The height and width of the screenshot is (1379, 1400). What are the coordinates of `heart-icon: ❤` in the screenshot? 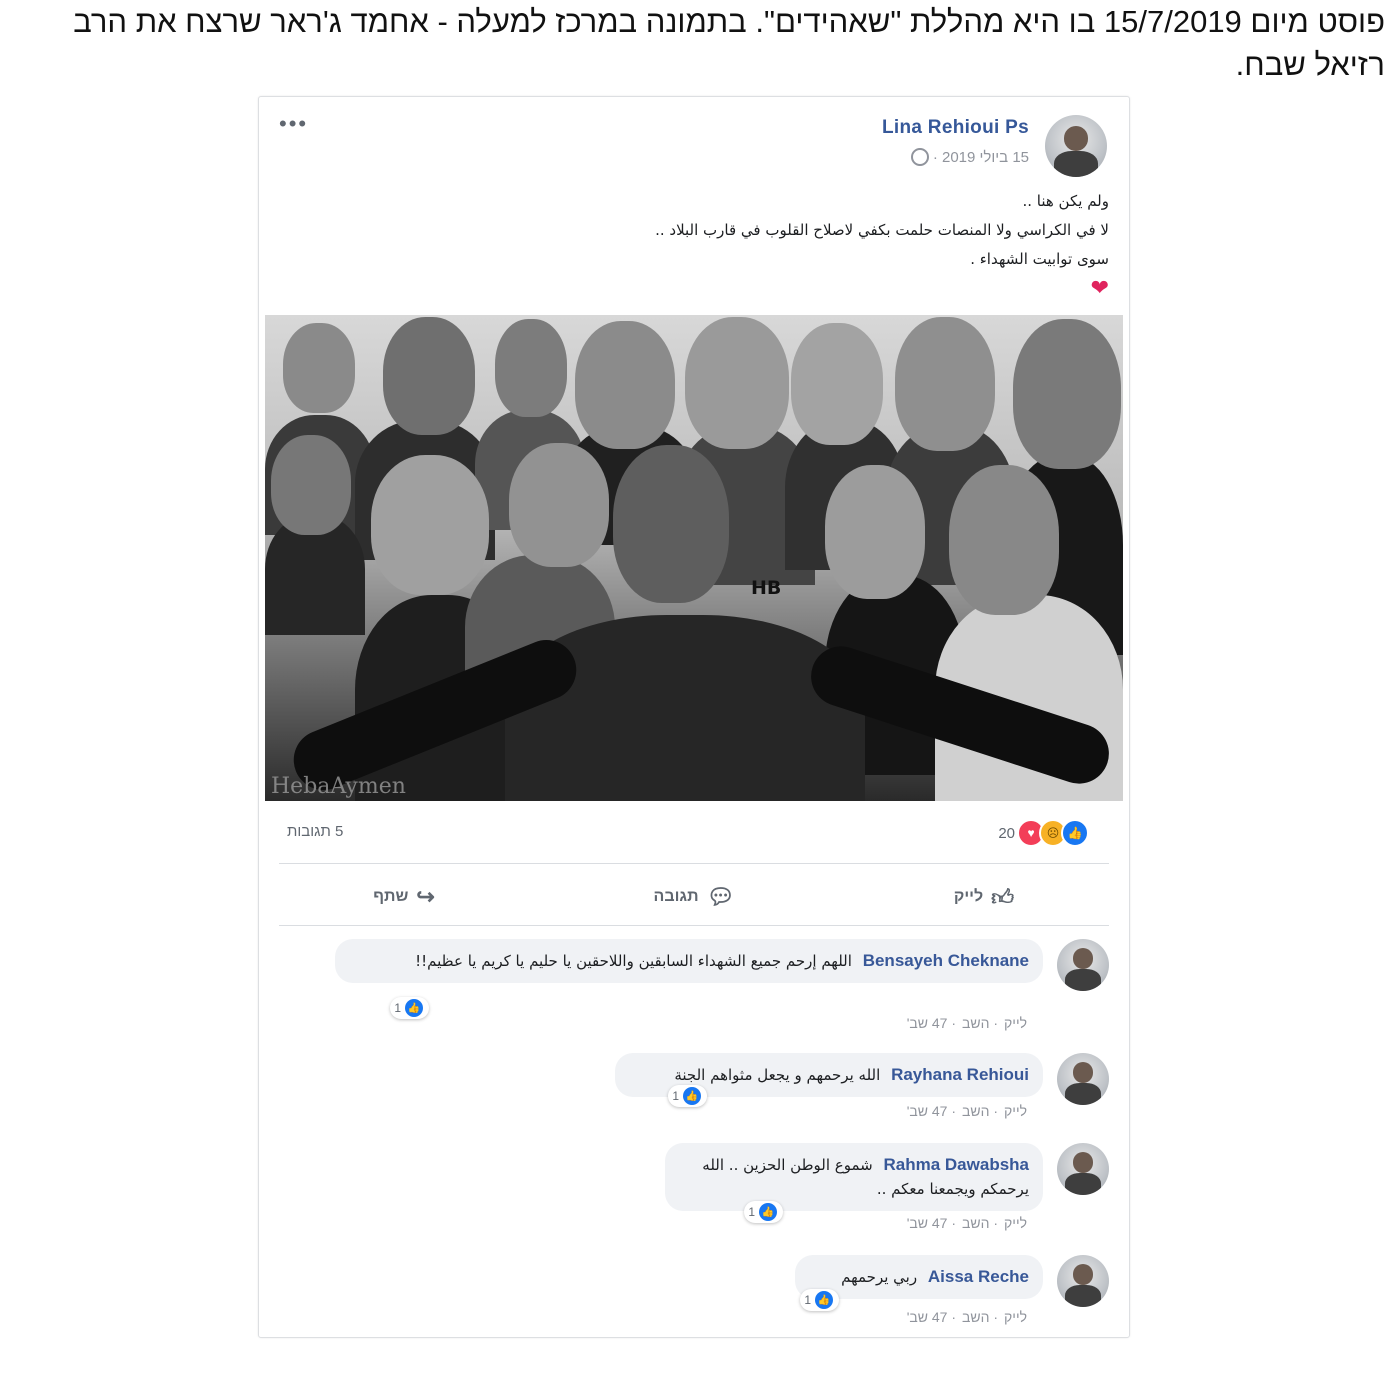 It's located at (1099, 288).